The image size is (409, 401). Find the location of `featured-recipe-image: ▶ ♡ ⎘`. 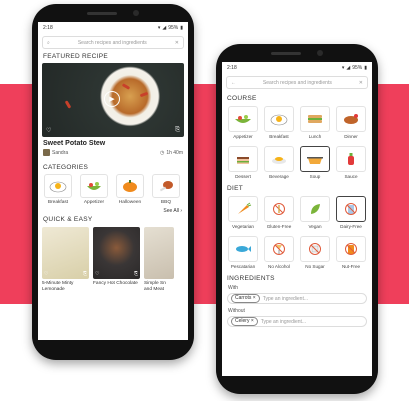

featured-recipe-image: ▶ ♡ ⎘ is located at coordinates (113, 100).